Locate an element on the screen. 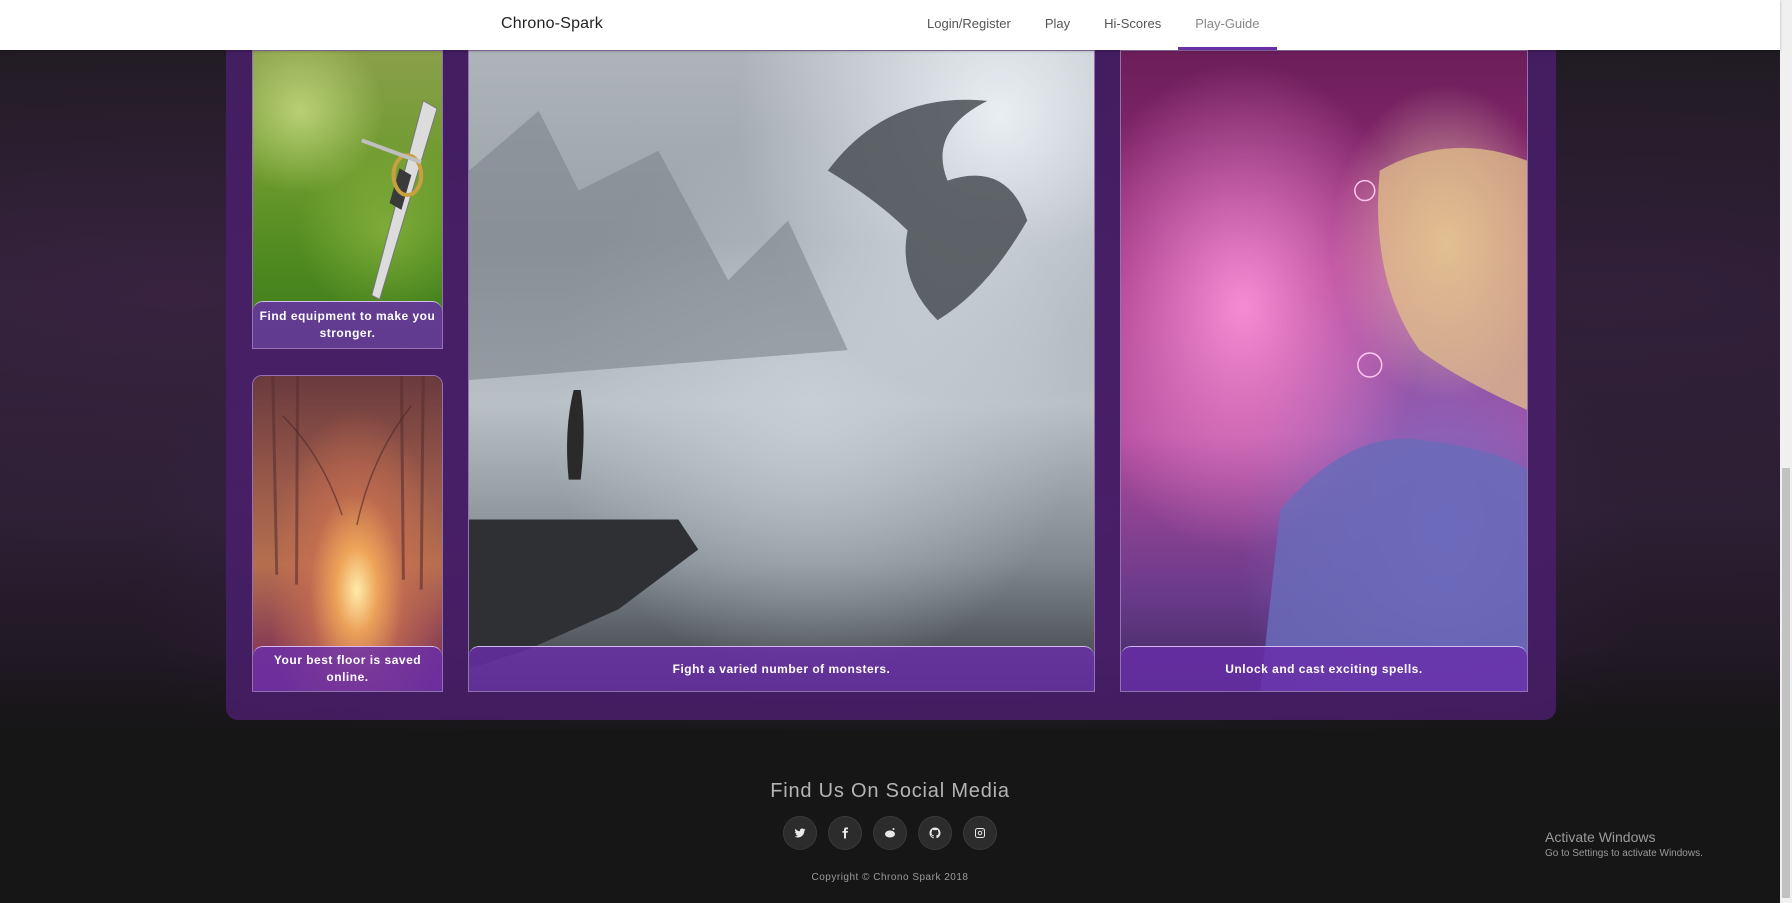  copyright-text: Copyright © Chrono Spark 2018 is located at coordinates (890, 877).